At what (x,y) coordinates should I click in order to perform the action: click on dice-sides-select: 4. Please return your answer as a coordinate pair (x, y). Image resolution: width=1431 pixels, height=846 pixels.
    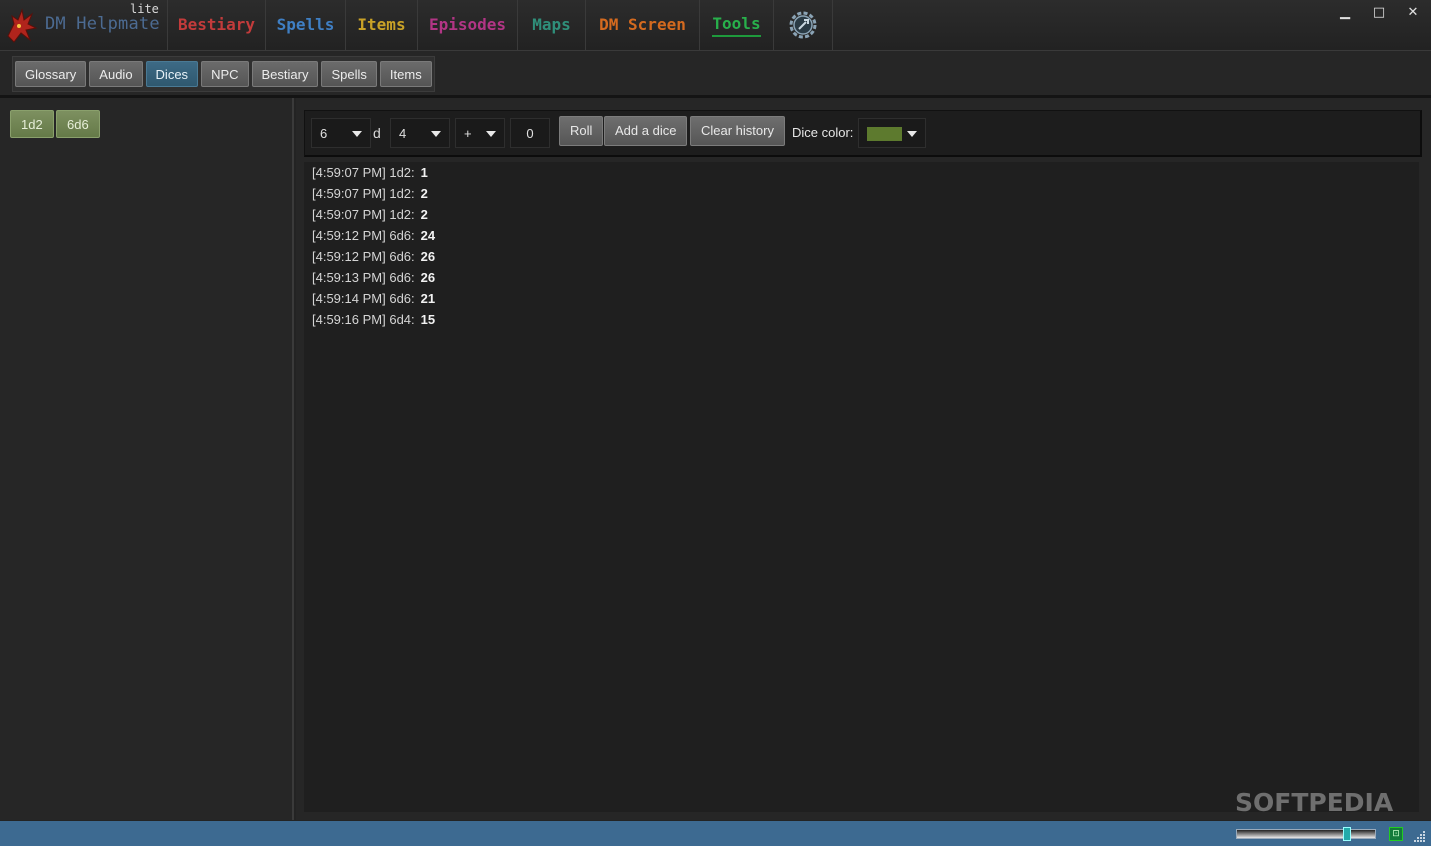
    Looking at the image, I should click on (420, 133).